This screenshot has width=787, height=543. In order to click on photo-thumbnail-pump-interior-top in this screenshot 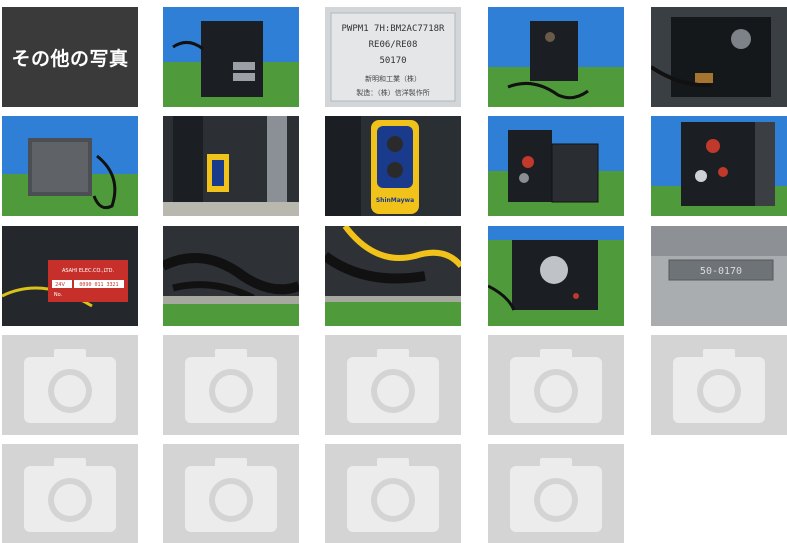, I will do `click(556, 276)`.